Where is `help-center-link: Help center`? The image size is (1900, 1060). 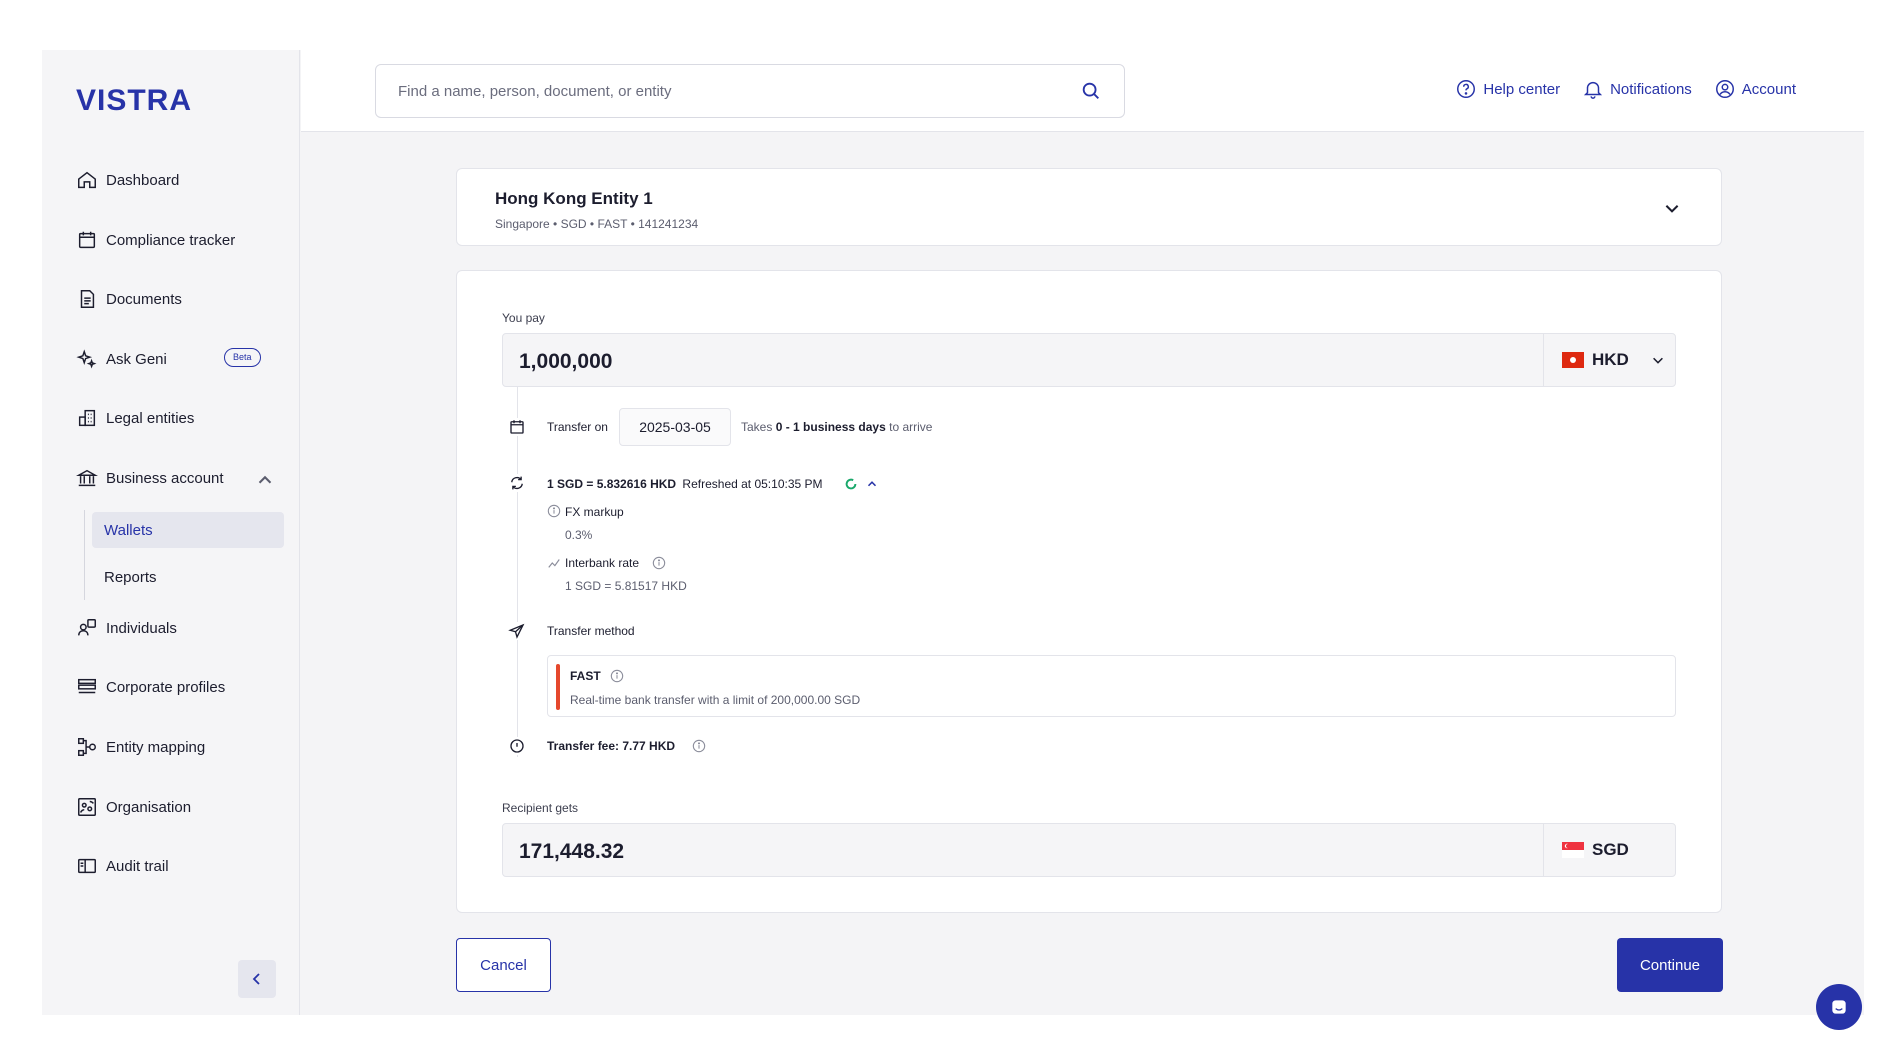
help-center-link: Help center is located at coordinates (1507, 89).